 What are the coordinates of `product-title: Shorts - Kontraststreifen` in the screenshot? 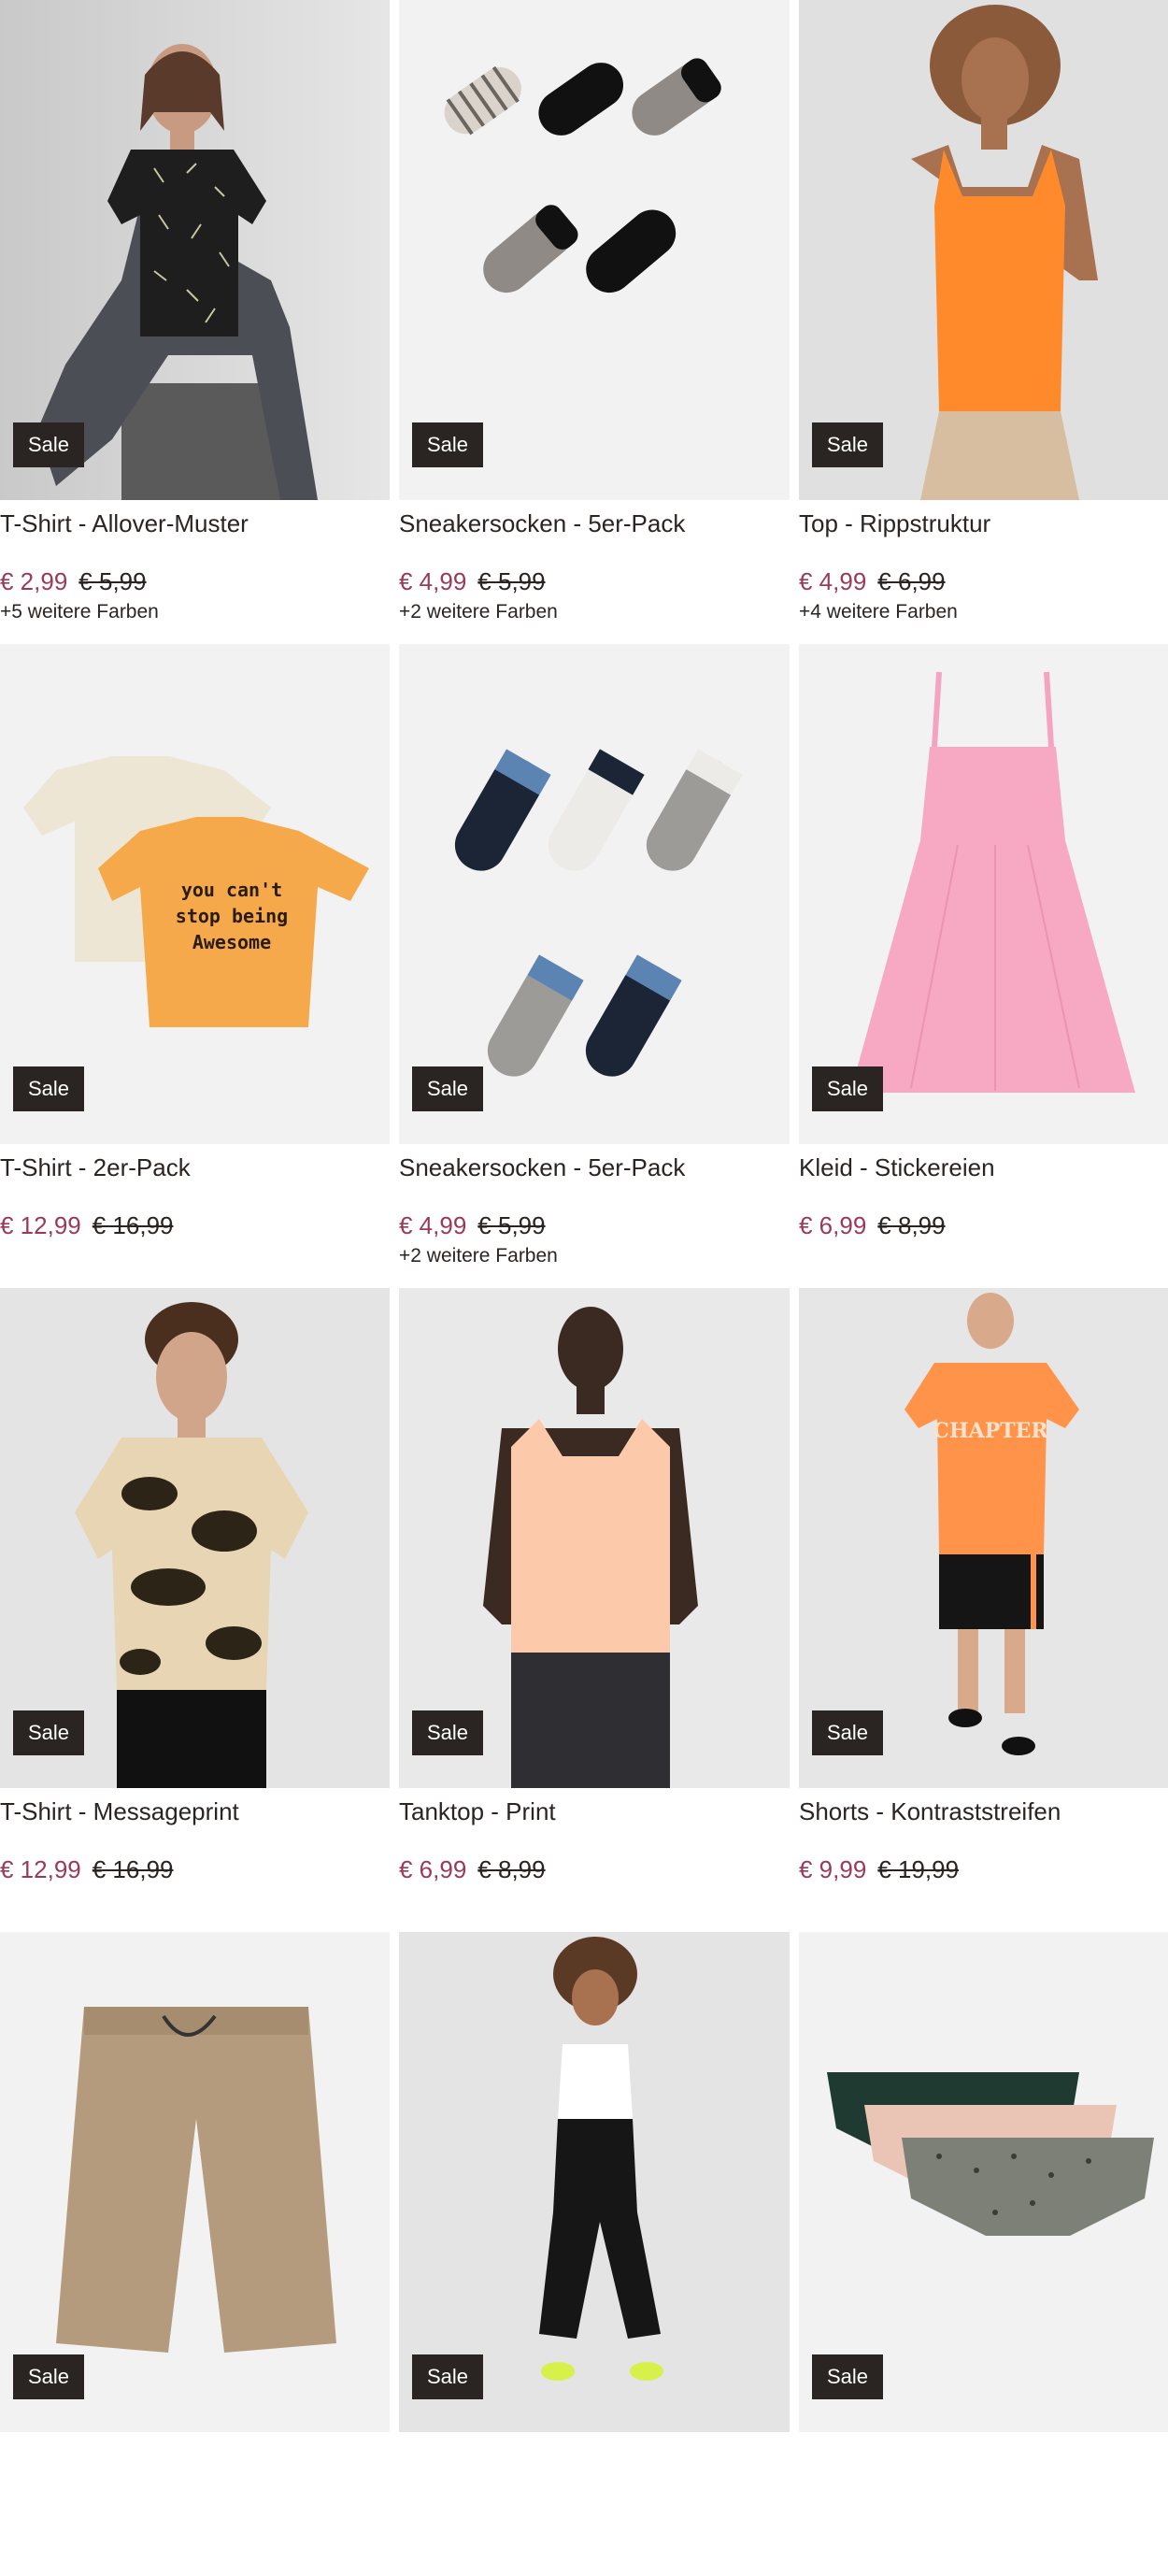 It's located at (983, 1813).